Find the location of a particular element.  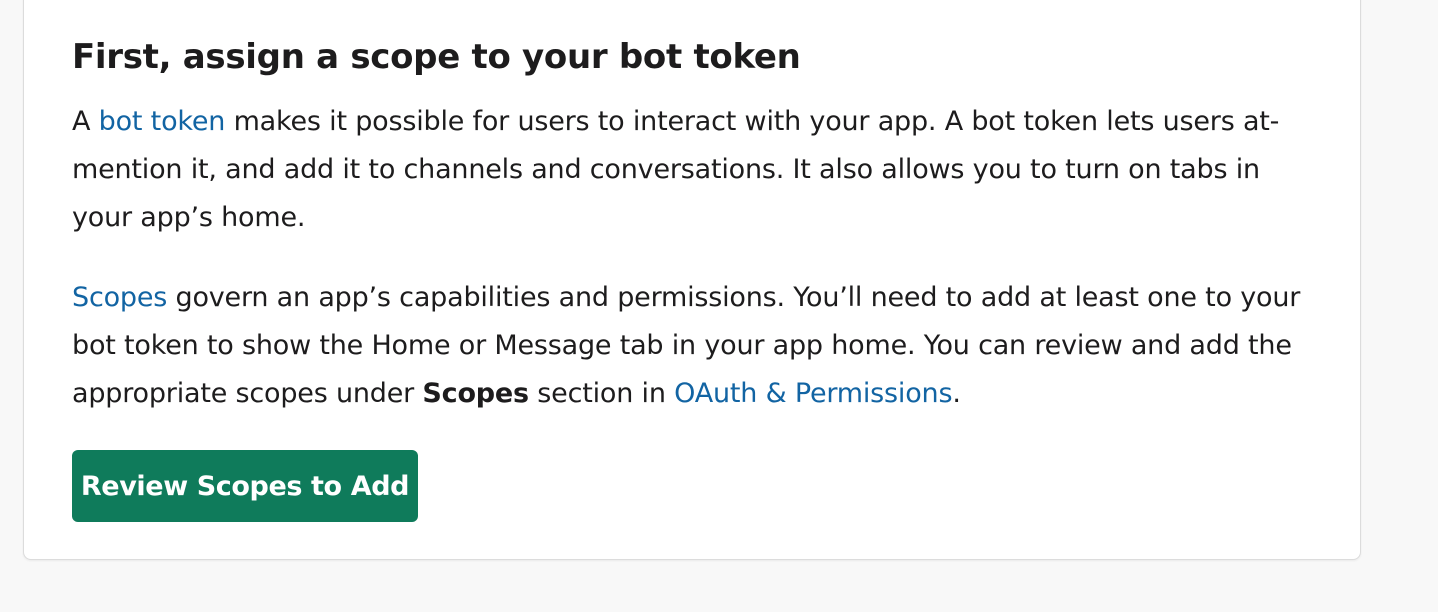

scopes-suffix: . is located at coordinates (956, 393).